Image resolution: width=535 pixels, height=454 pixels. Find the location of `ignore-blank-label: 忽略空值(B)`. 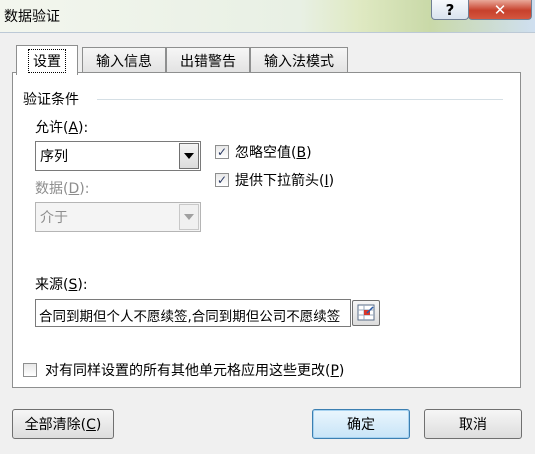

ignore-blank-label: 忽略空值(B) is located at coordinates (273, 152).